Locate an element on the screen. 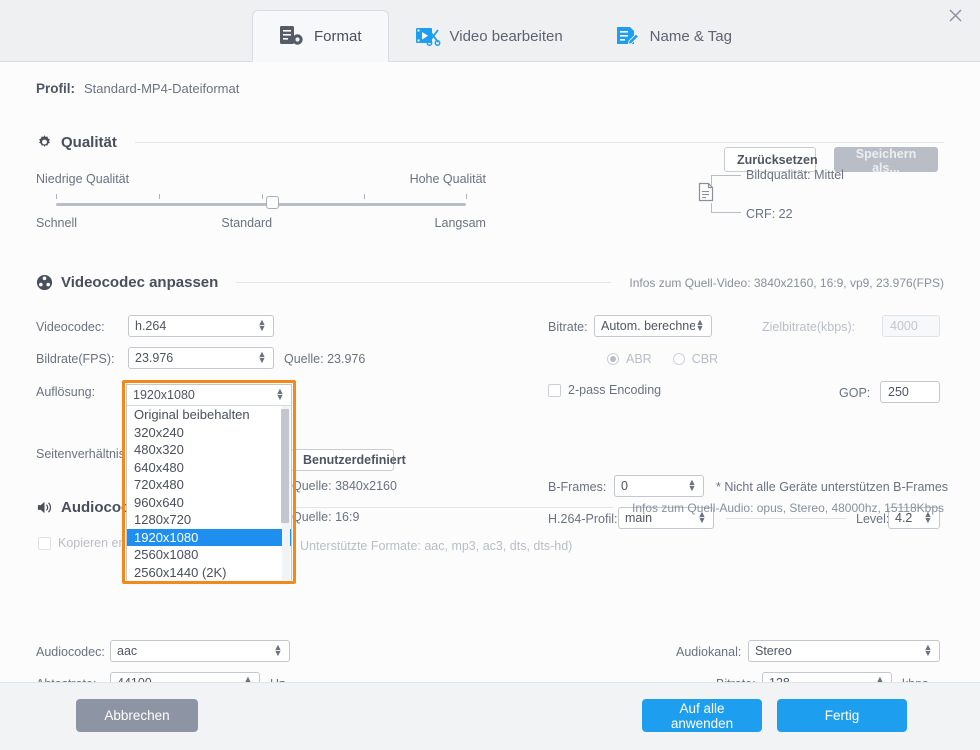 The image size is (980, 750). resolution-label: Auflösung: is located at coordinates (66, 392).